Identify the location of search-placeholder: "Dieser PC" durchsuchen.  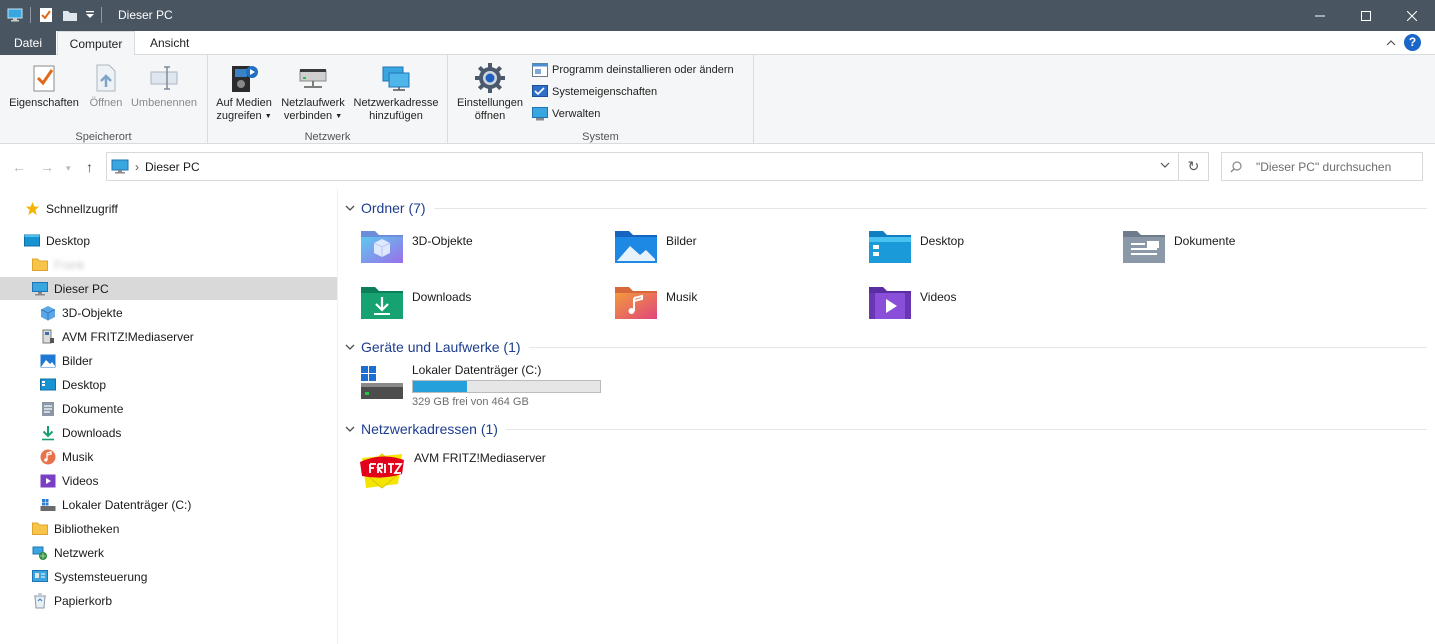
(1324, 166).